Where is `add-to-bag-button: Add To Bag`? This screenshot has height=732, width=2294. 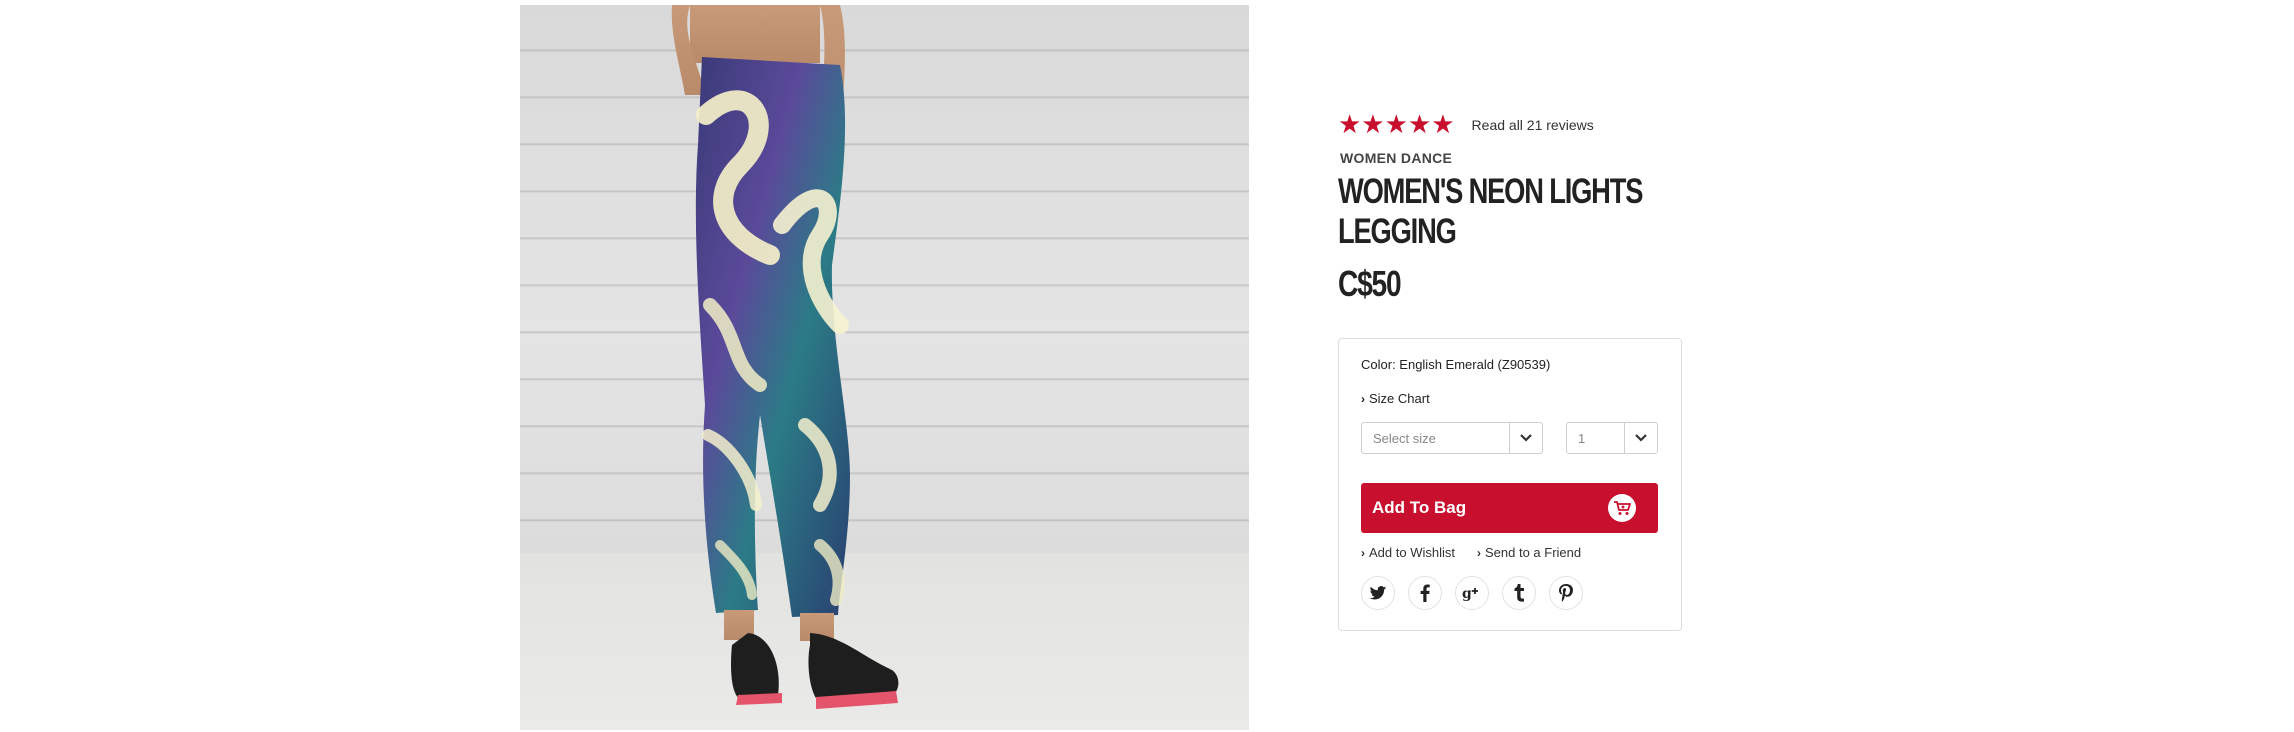
add-to-bag-button: Add To Bag is located at coordinates (1509, 508).